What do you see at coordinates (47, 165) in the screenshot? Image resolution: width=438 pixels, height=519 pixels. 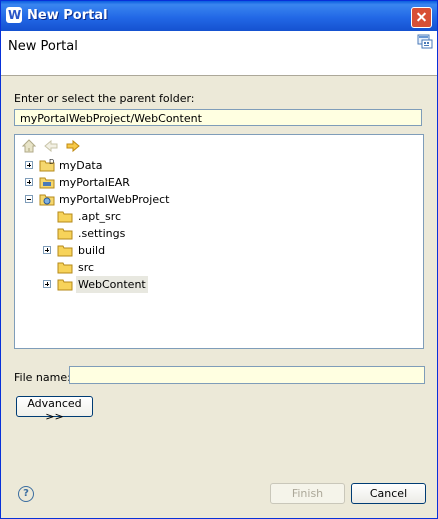 I see `project-icon: D` at bounding box center [47, 165].